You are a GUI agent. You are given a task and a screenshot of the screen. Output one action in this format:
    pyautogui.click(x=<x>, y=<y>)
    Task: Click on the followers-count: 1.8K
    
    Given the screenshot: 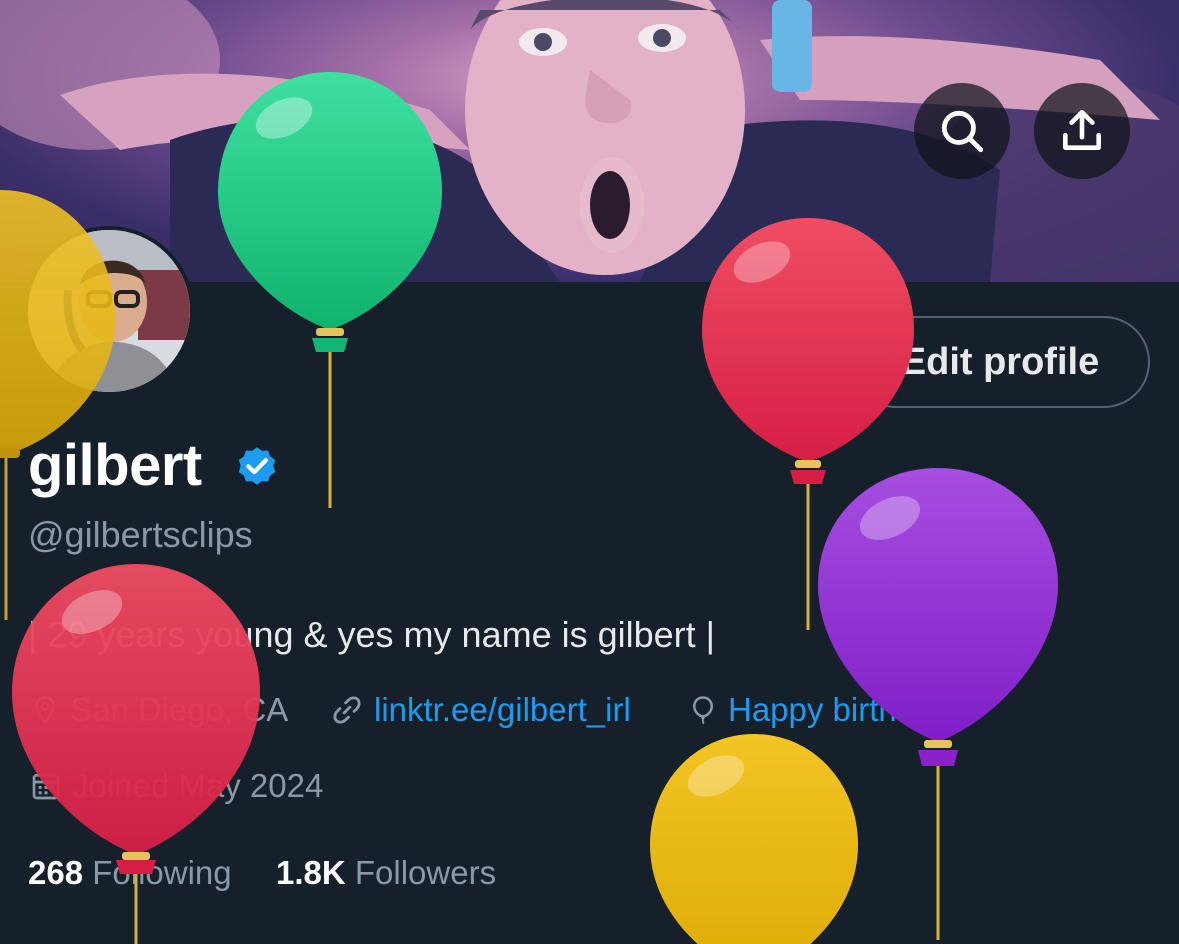 What is the action you would take?
    pyautogui.click(x=310, y=872)
    